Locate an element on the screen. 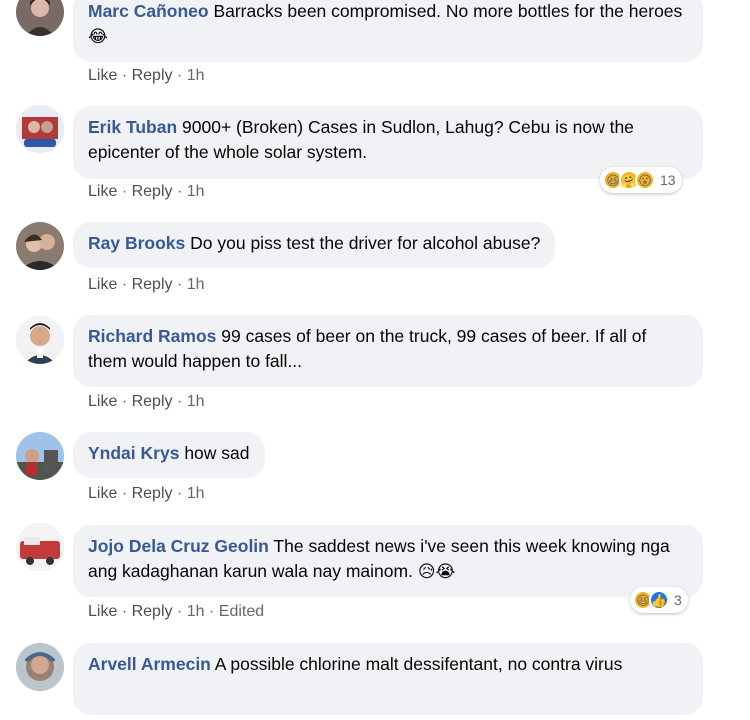  comment-author: Yndai Krys is located at coordinates (133, 453).